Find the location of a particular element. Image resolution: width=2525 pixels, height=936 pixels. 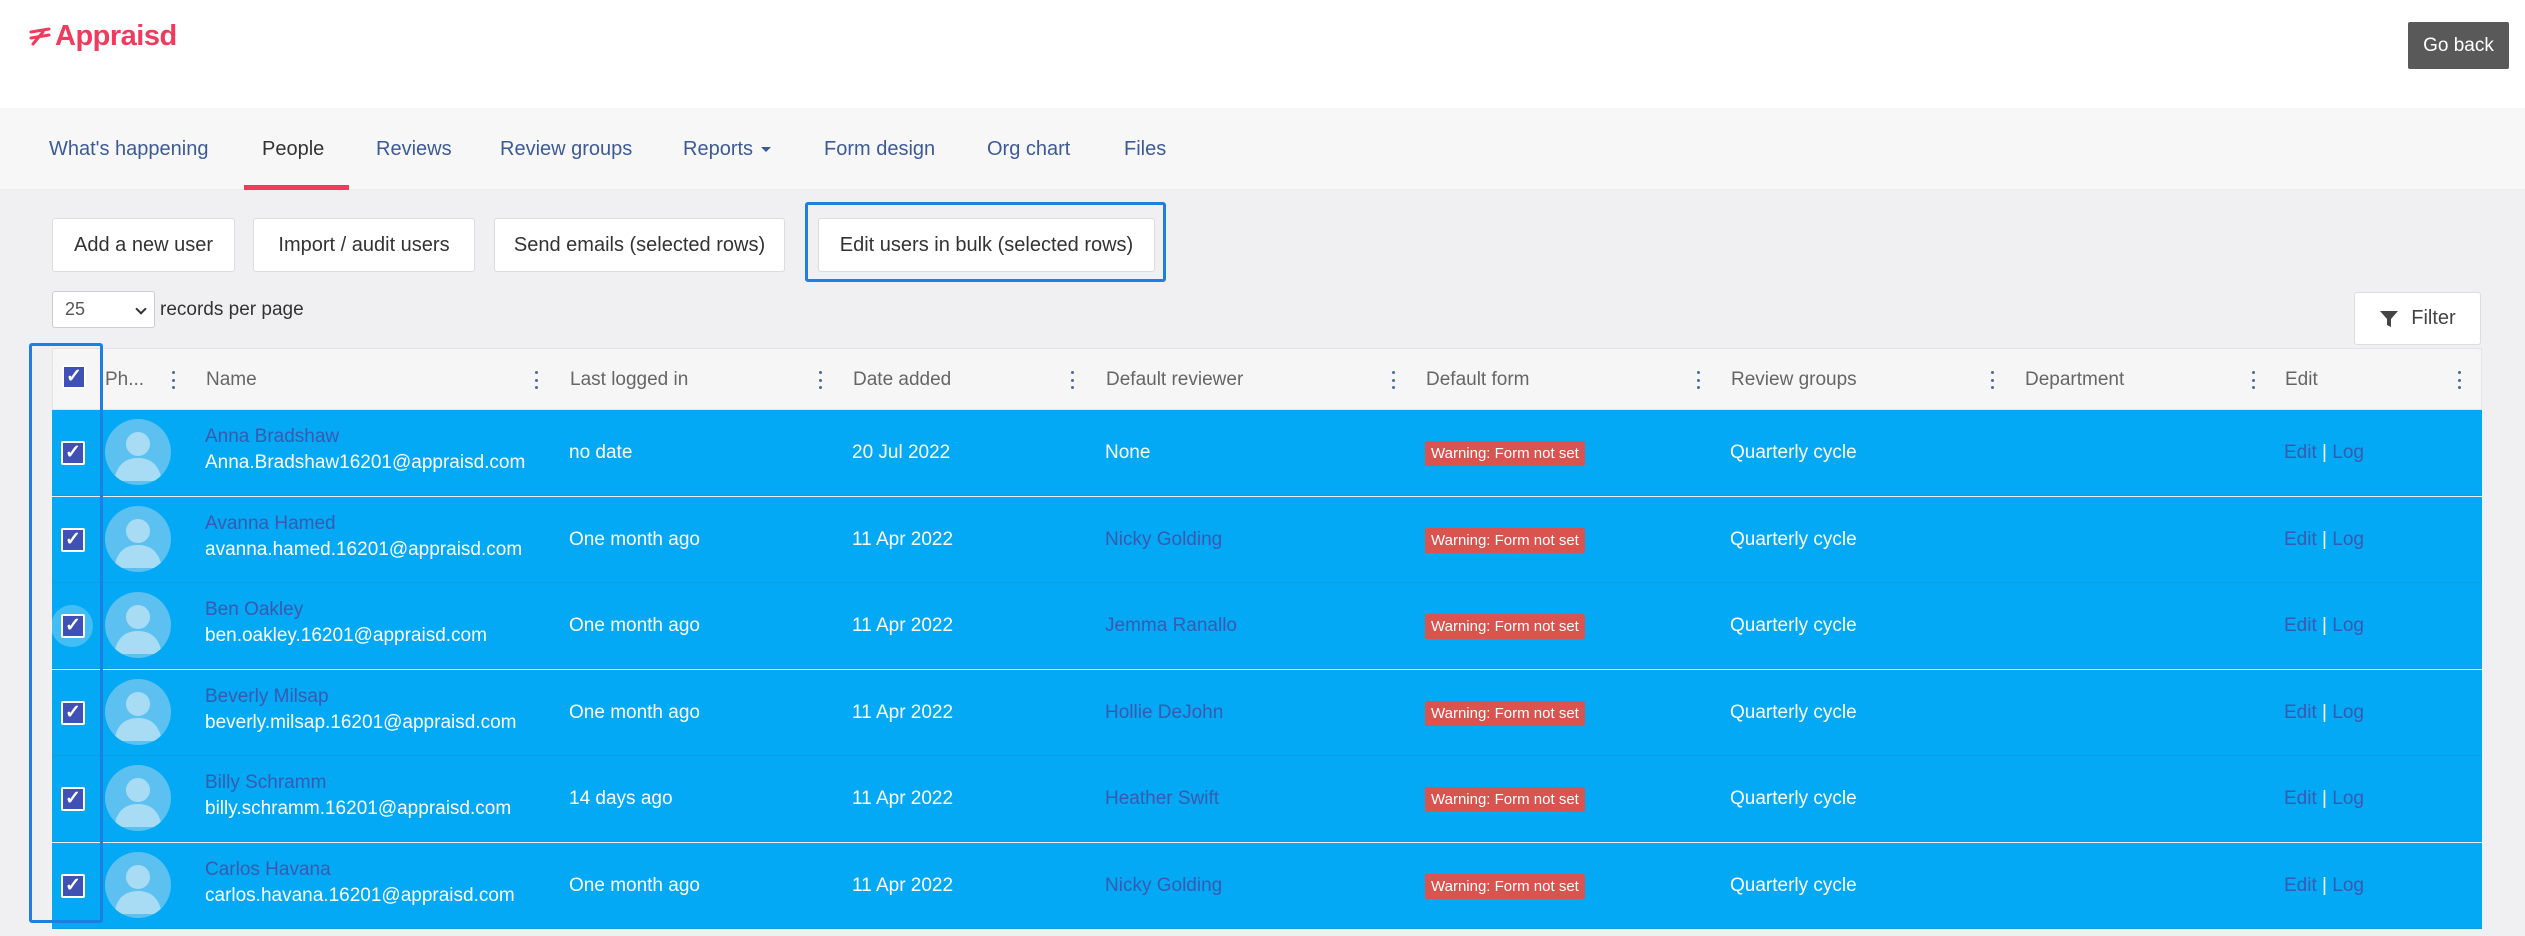

nav-people: People is located at coordinates (293, 149).